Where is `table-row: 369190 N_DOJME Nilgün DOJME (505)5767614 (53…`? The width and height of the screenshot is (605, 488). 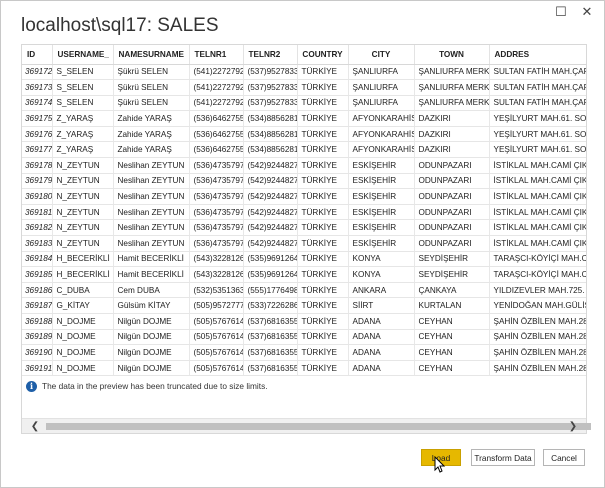 table-row: 369190 N_DOJME Nilgün DOJME (505)5767614 (53… is located at coordinates (304, 352).